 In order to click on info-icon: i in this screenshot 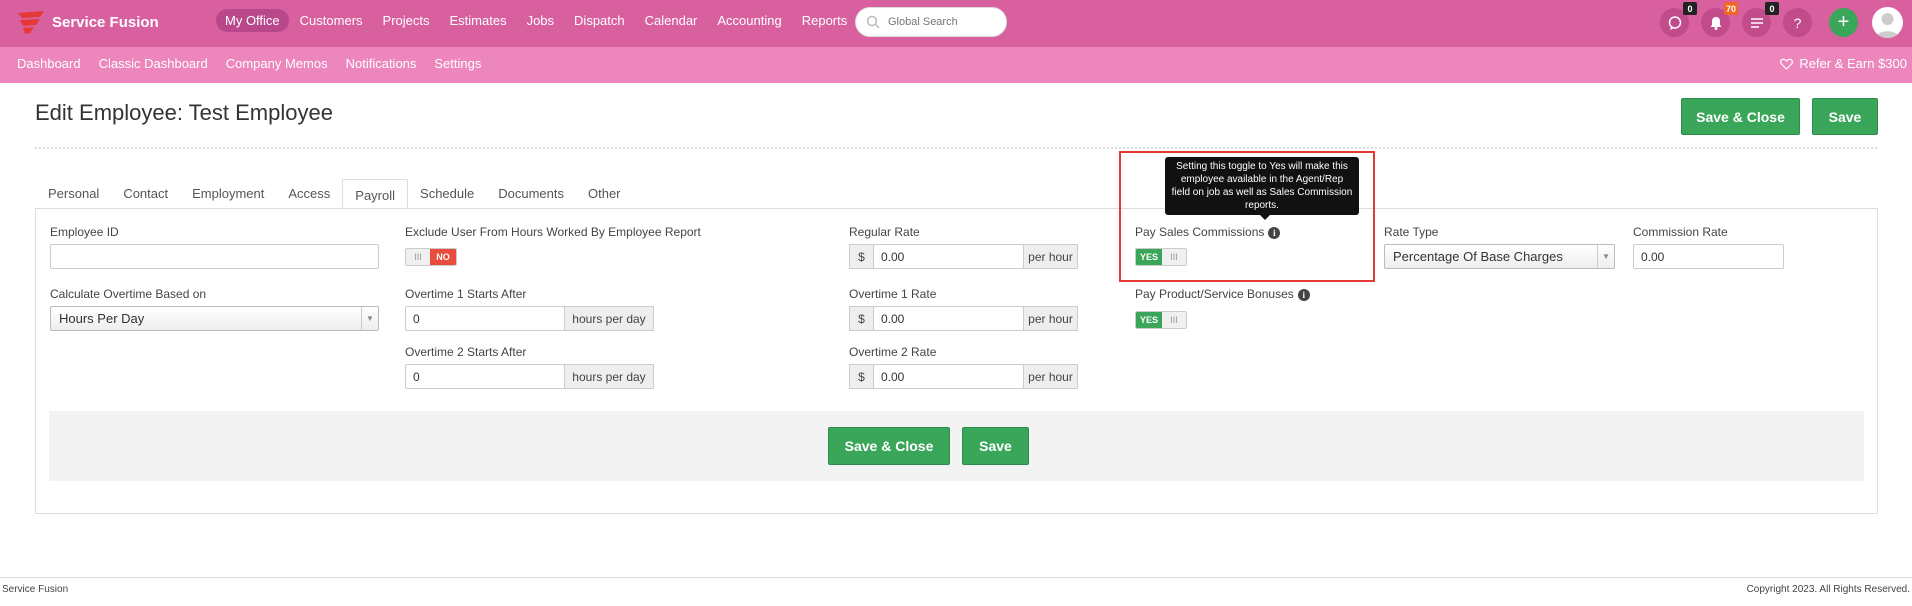, I will do `click(1303, 294)`.